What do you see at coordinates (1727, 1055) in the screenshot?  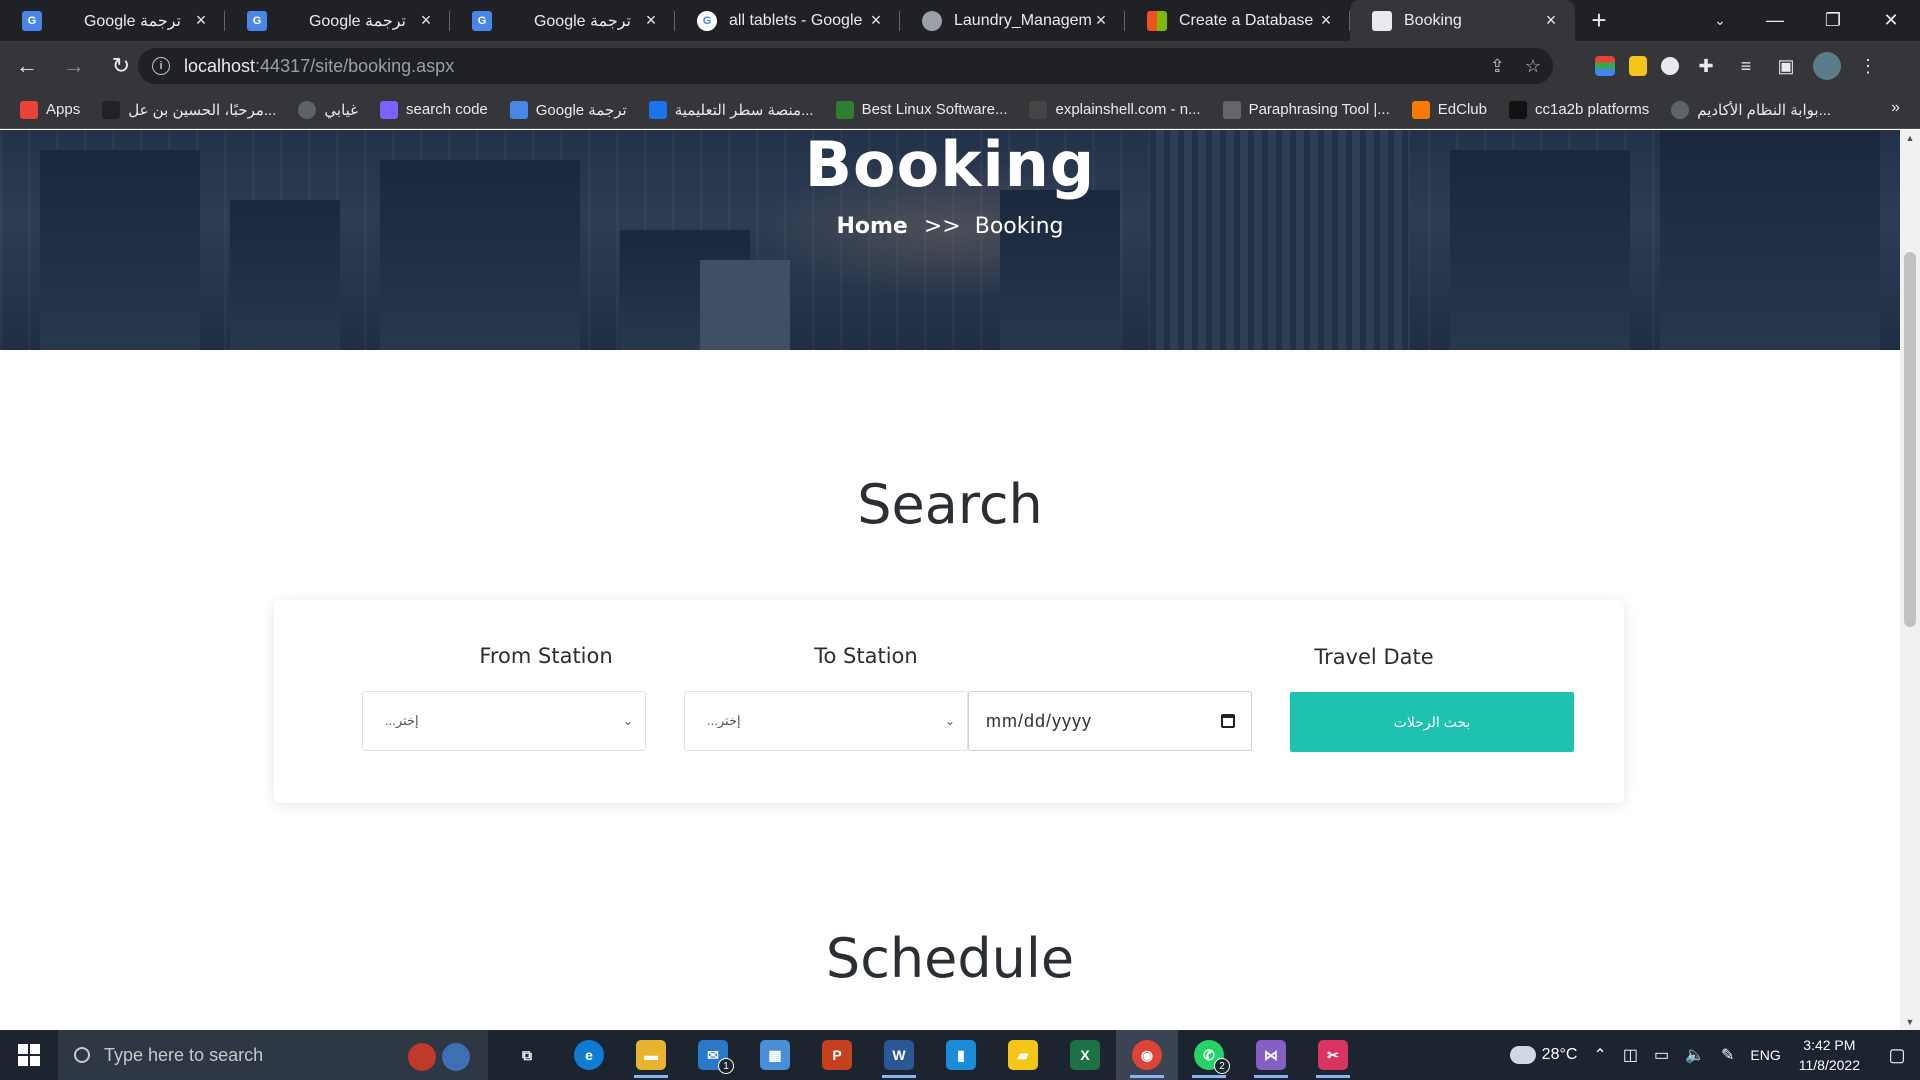 I see `pen-workspace-icon: ✎` at bounding box center [1727, 1055].